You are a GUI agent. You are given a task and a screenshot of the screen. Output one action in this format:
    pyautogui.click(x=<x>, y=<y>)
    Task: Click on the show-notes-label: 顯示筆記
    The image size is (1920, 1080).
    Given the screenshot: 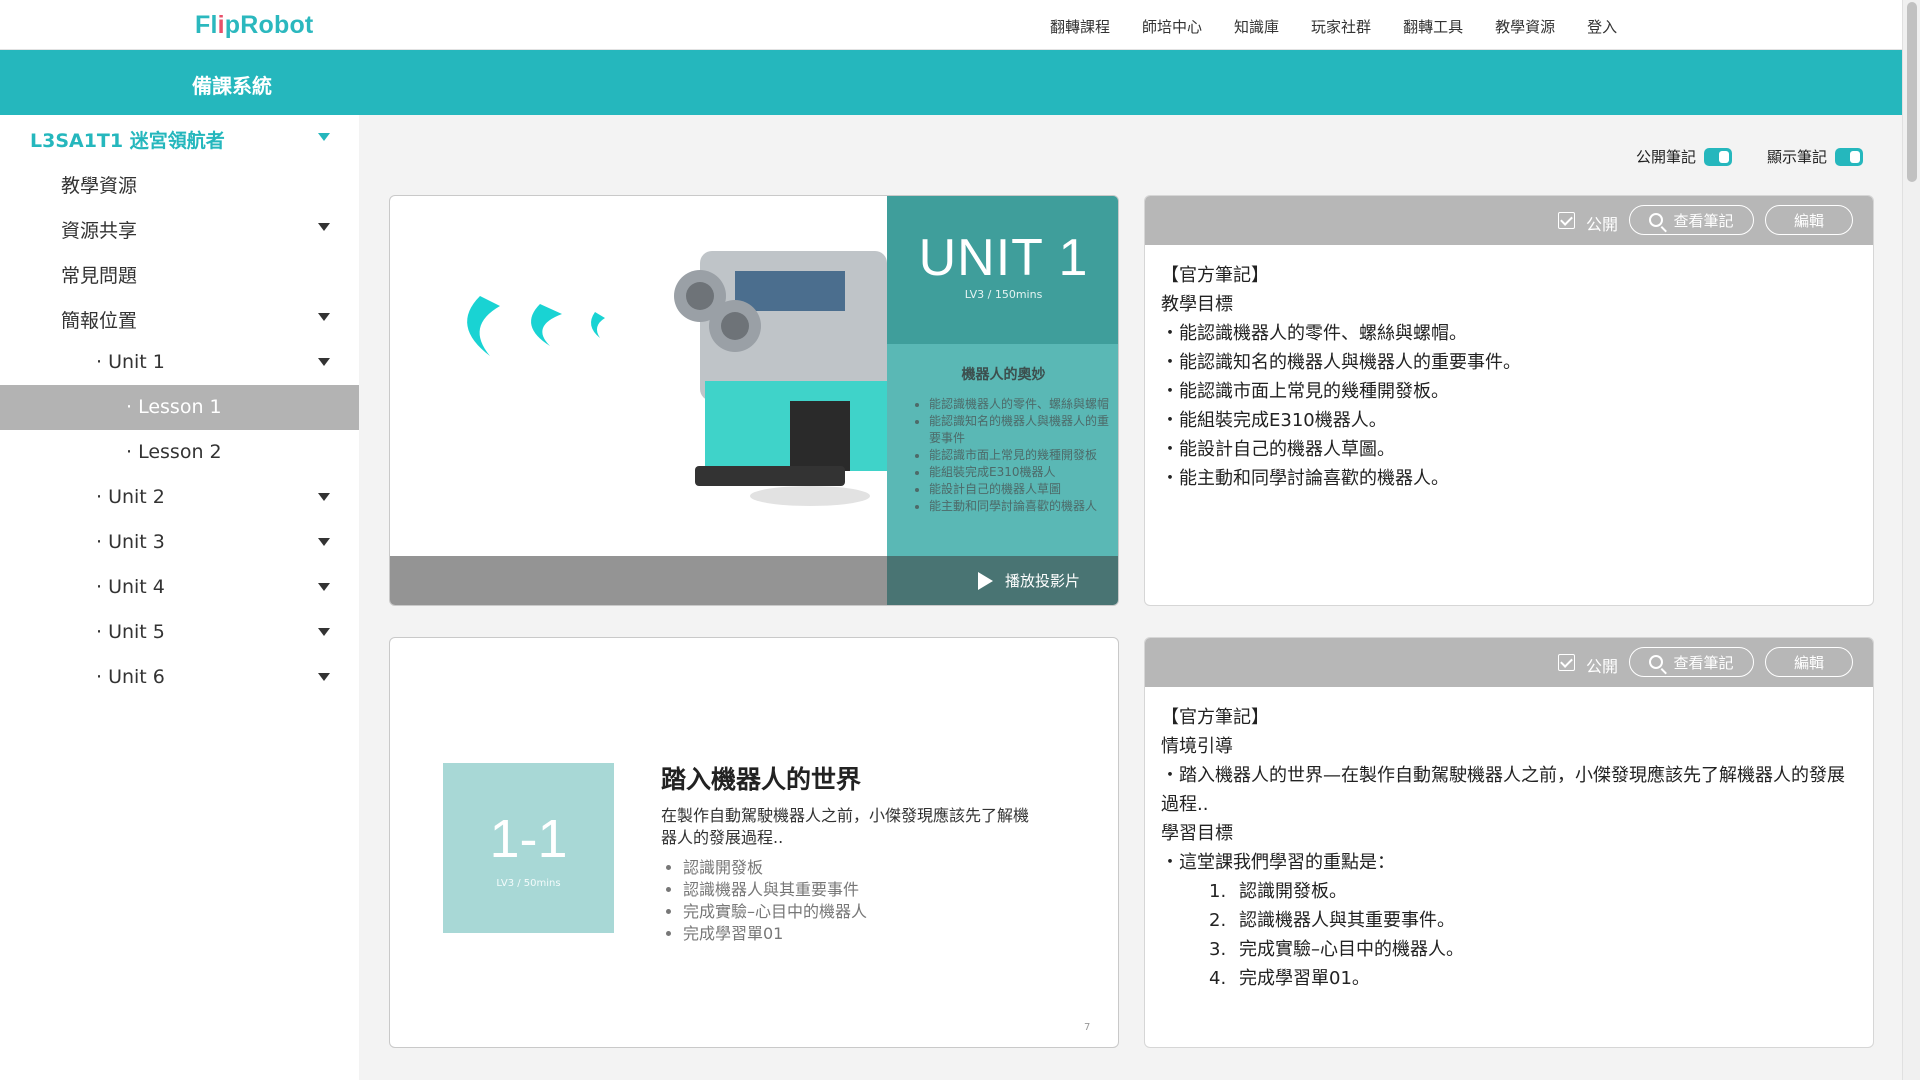 What is the action you would take?
    pyautogui.click(x=1797, y=157)
    